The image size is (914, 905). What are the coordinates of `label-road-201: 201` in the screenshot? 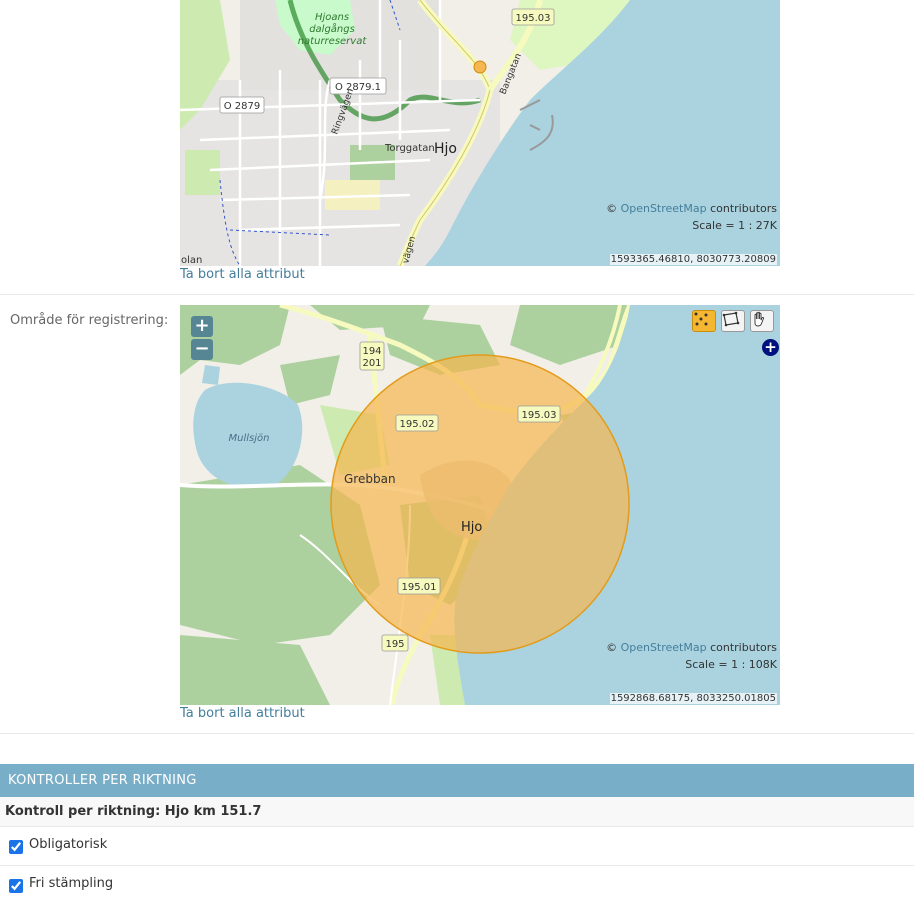 It's located at (371, 363).